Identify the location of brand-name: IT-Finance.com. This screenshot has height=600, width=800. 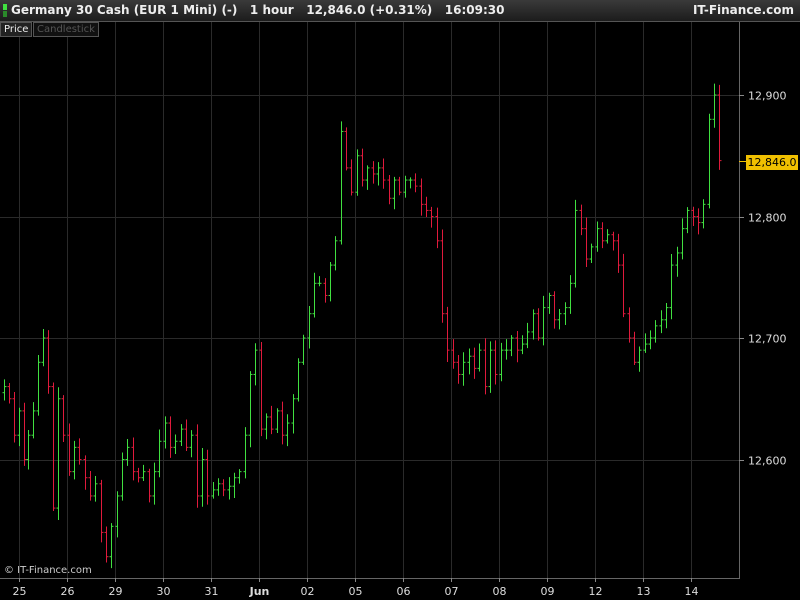
(743, 10).